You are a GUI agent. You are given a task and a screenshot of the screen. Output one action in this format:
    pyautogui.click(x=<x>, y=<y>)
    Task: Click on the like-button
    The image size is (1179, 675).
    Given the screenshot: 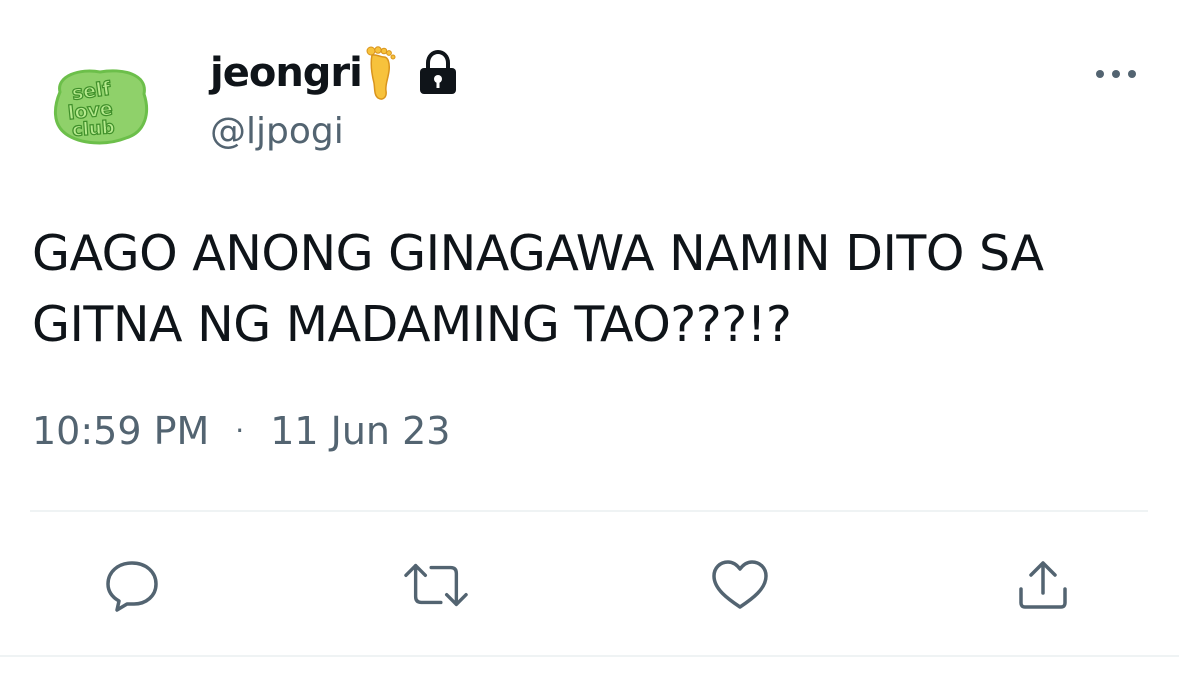 What is the action you would take?
    pyautogui.click(x=740, y=585)
    